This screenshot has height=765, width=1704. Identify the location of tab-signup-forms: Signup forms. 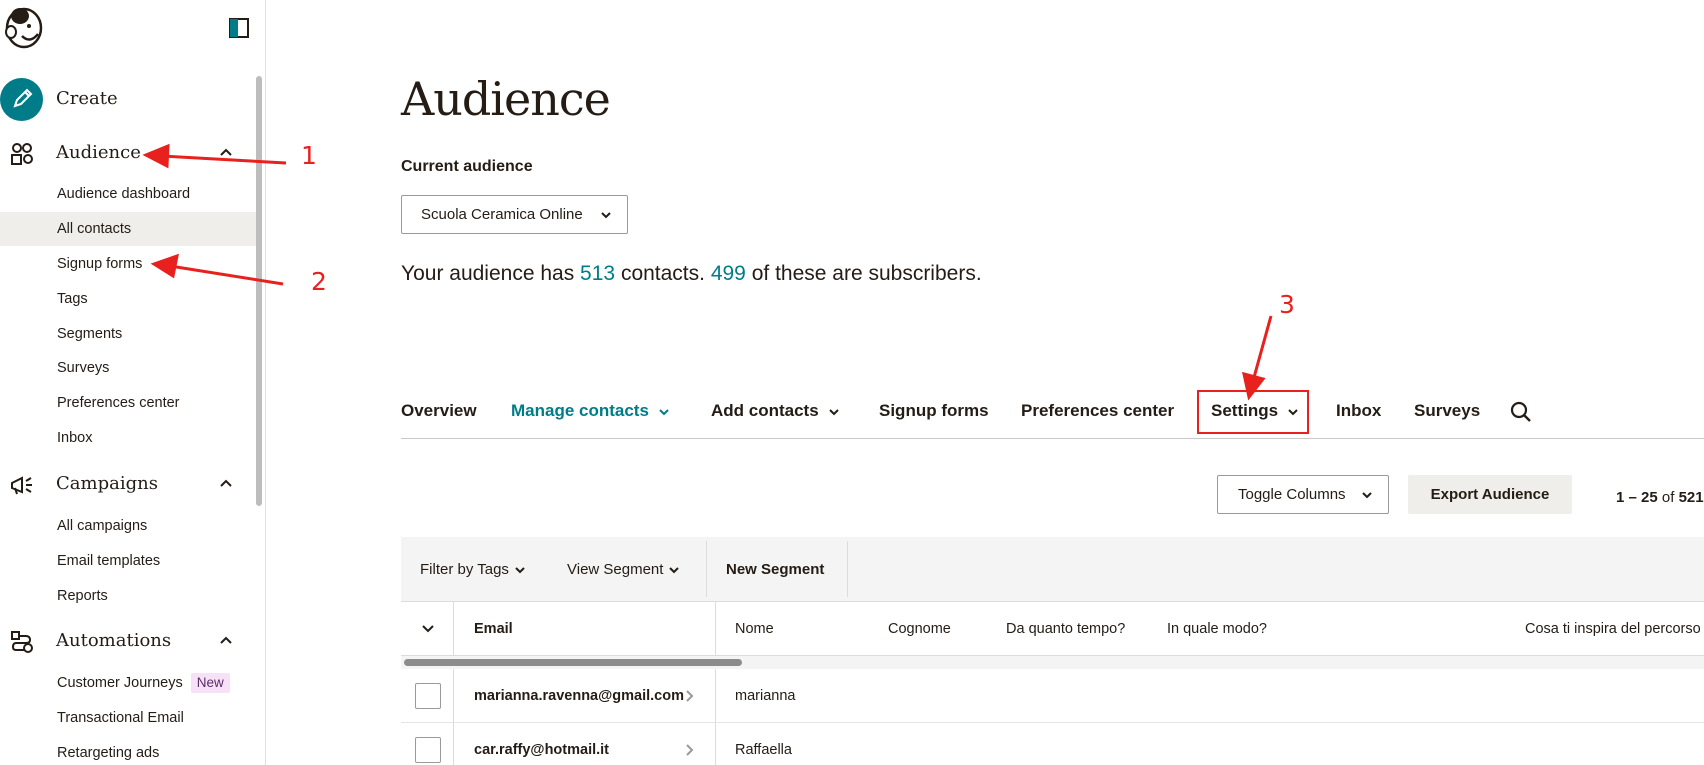
(934, 411).